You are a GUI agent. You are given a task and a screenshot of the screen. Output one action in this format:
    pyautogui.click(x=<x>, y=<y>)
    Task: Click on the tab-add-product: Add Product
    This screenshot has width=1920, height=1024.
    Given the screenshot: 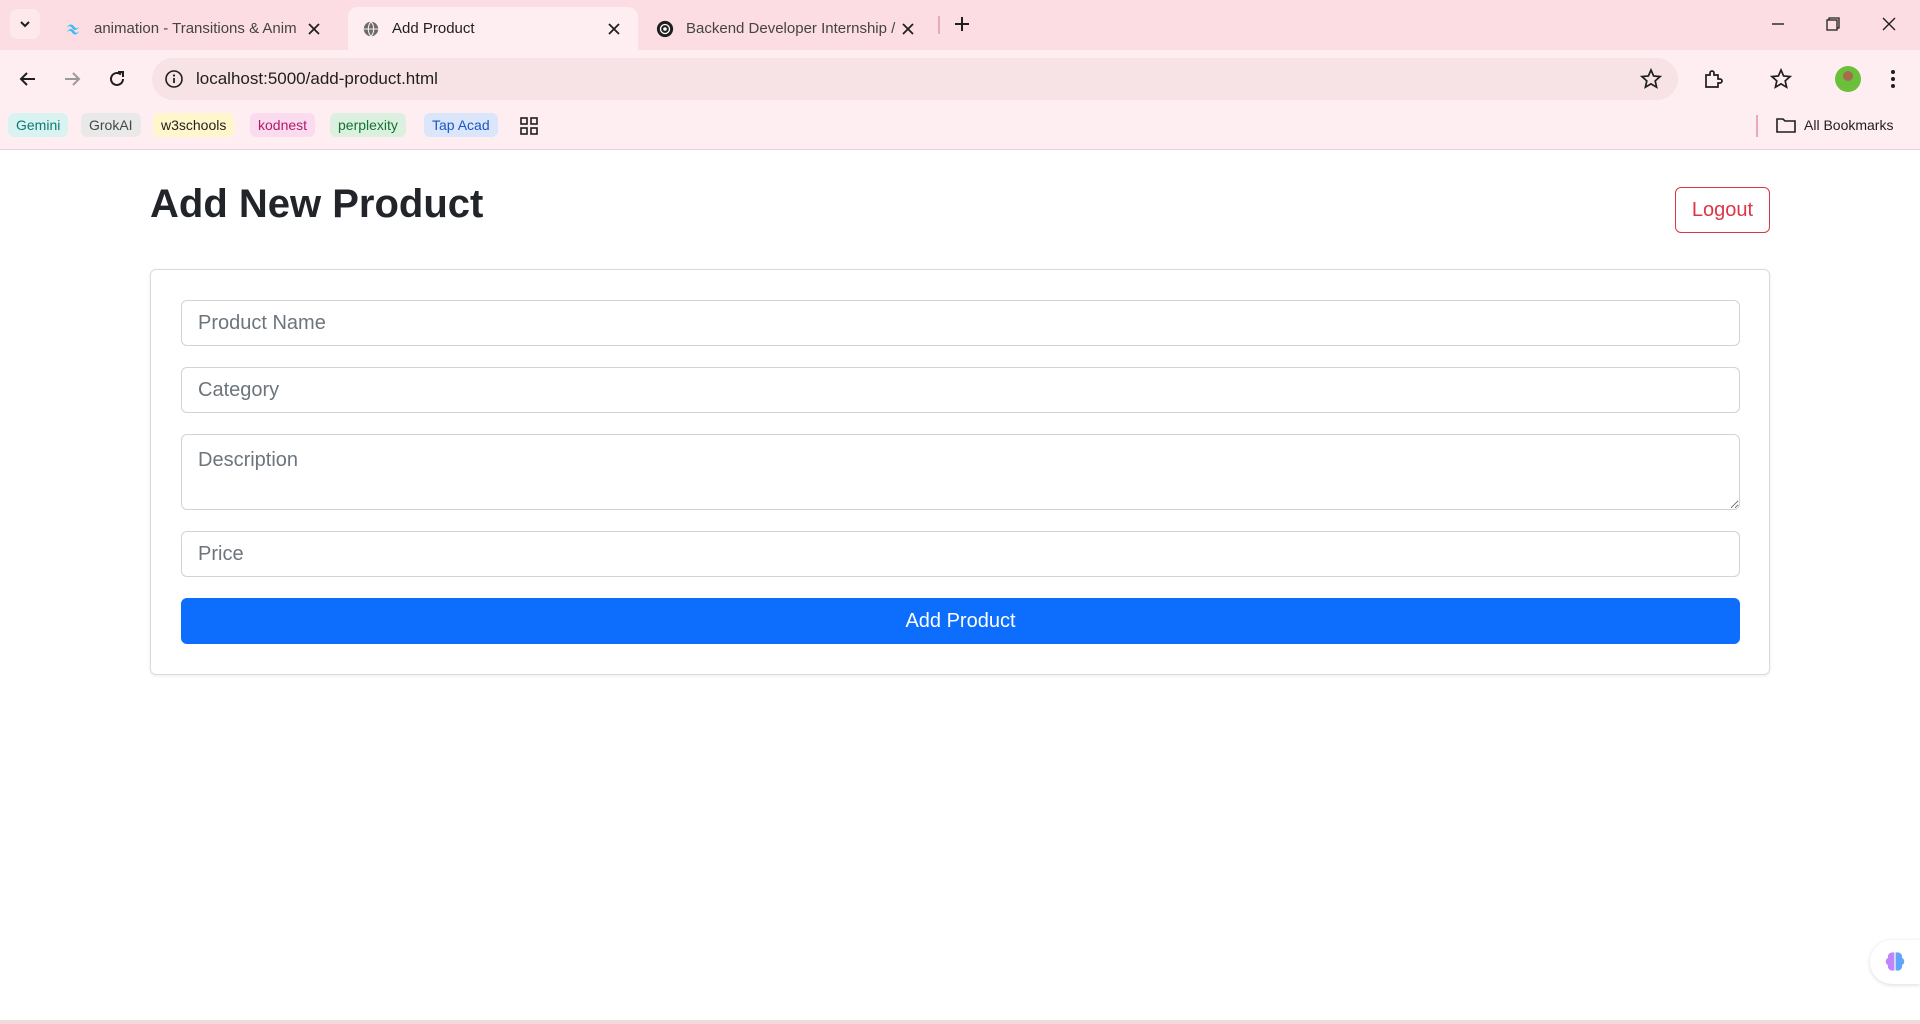 What is the action you would take?
    pyautogui.click(x=493, y=28)
    